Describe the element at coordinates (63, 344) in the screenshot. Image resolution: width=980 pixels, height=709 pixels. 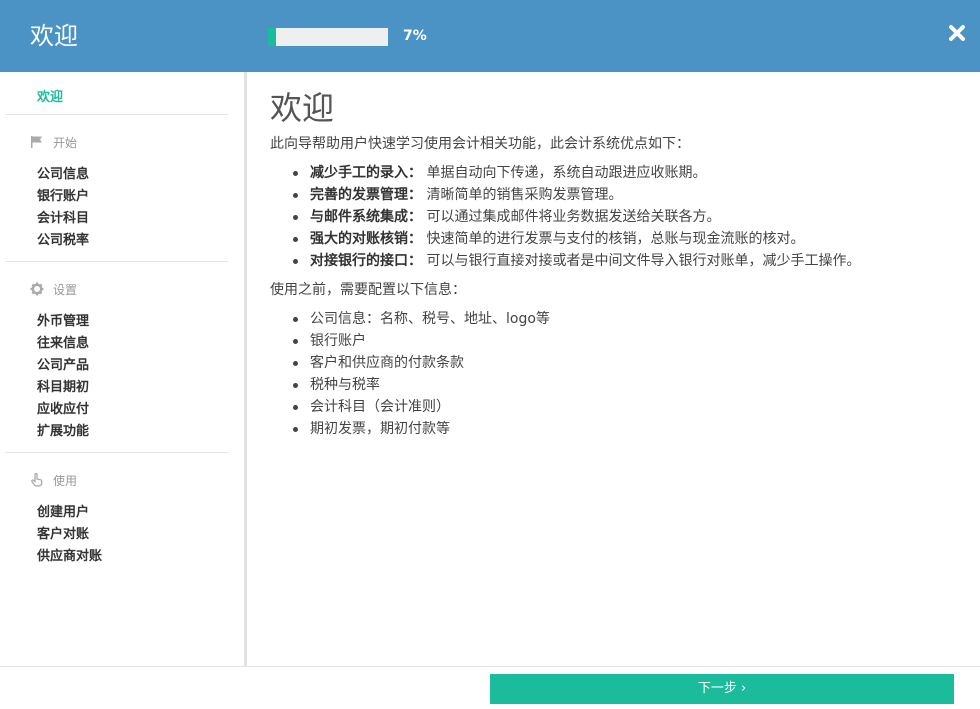
I see `sidebar-item-partners: 往来信息` at that location.